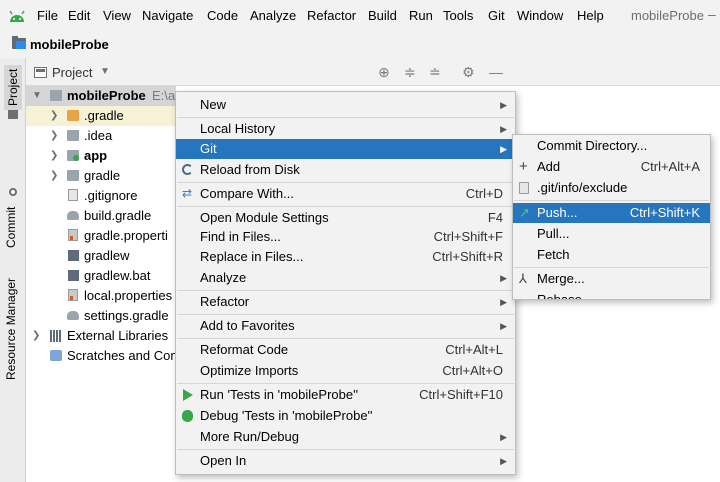 The image size is (720, 482). I want to click on menu-item-label: Local History, so click(238, 128).